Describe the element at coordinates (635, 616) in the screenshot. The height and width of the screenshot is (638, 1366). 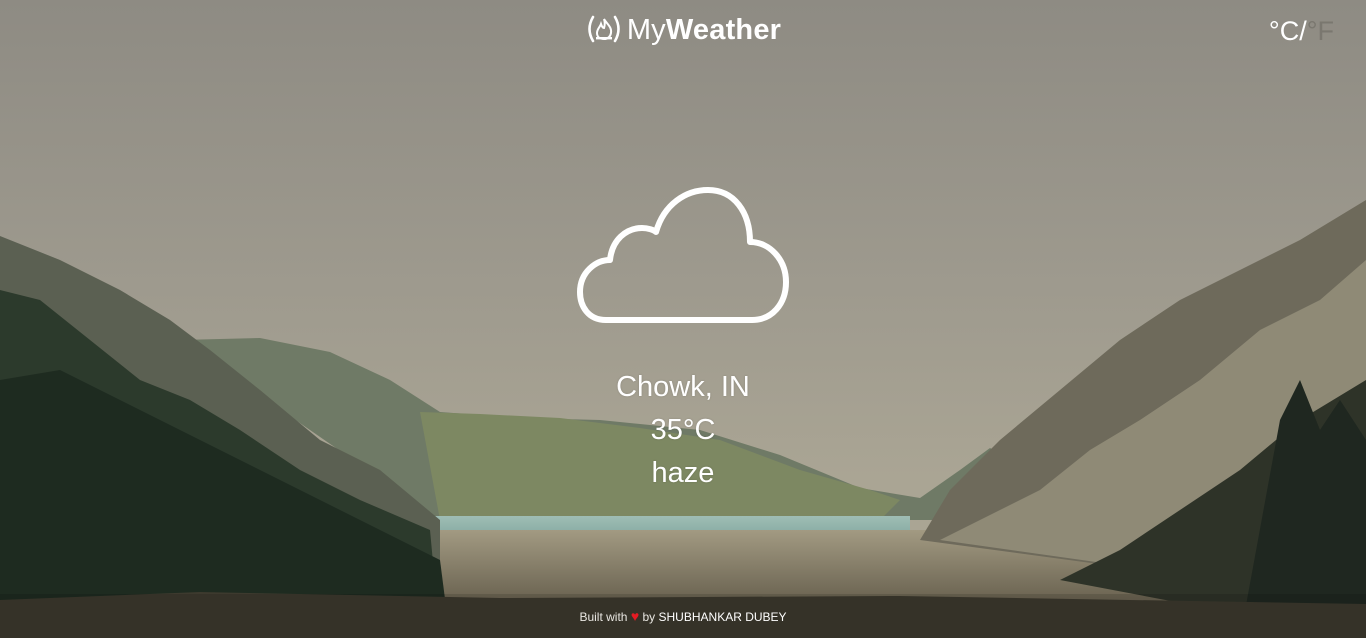
I see `heart-icon: ♥` at that location.